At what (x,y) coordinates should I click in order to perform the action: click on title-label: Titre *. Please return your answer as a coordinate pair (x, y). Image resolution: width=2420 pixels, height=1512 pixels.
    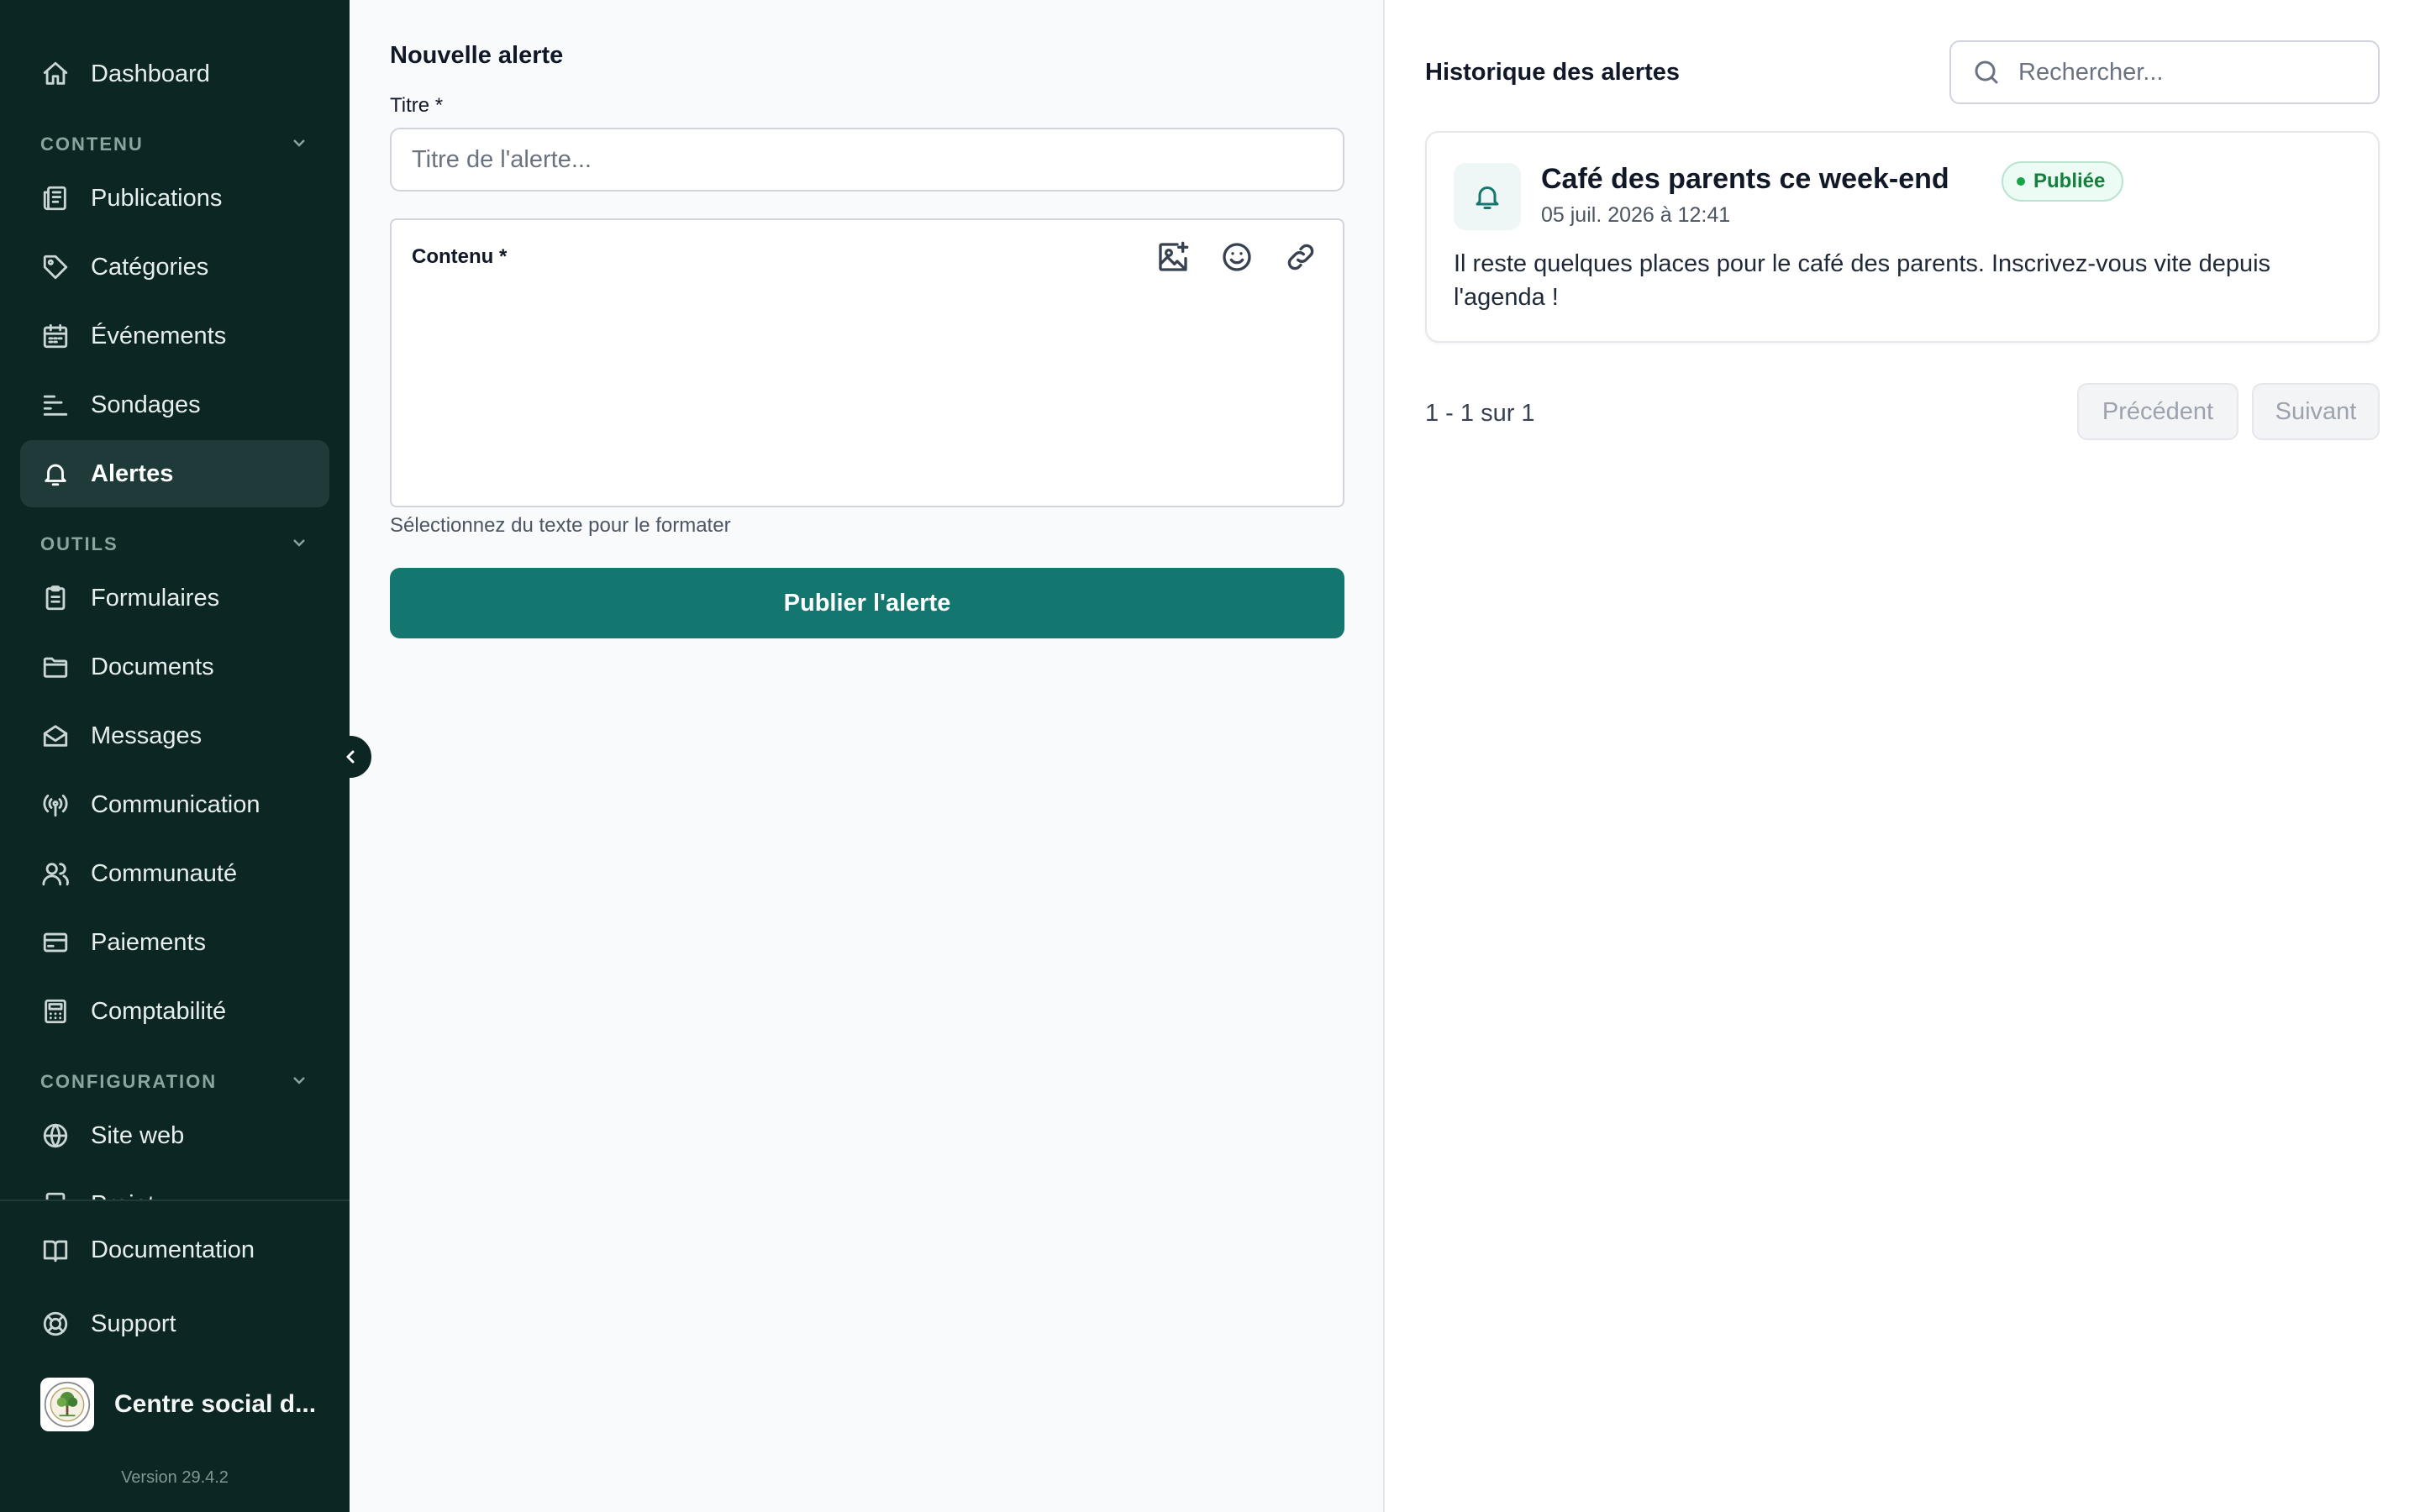
    Looking at the image, I should click on (417, 105).